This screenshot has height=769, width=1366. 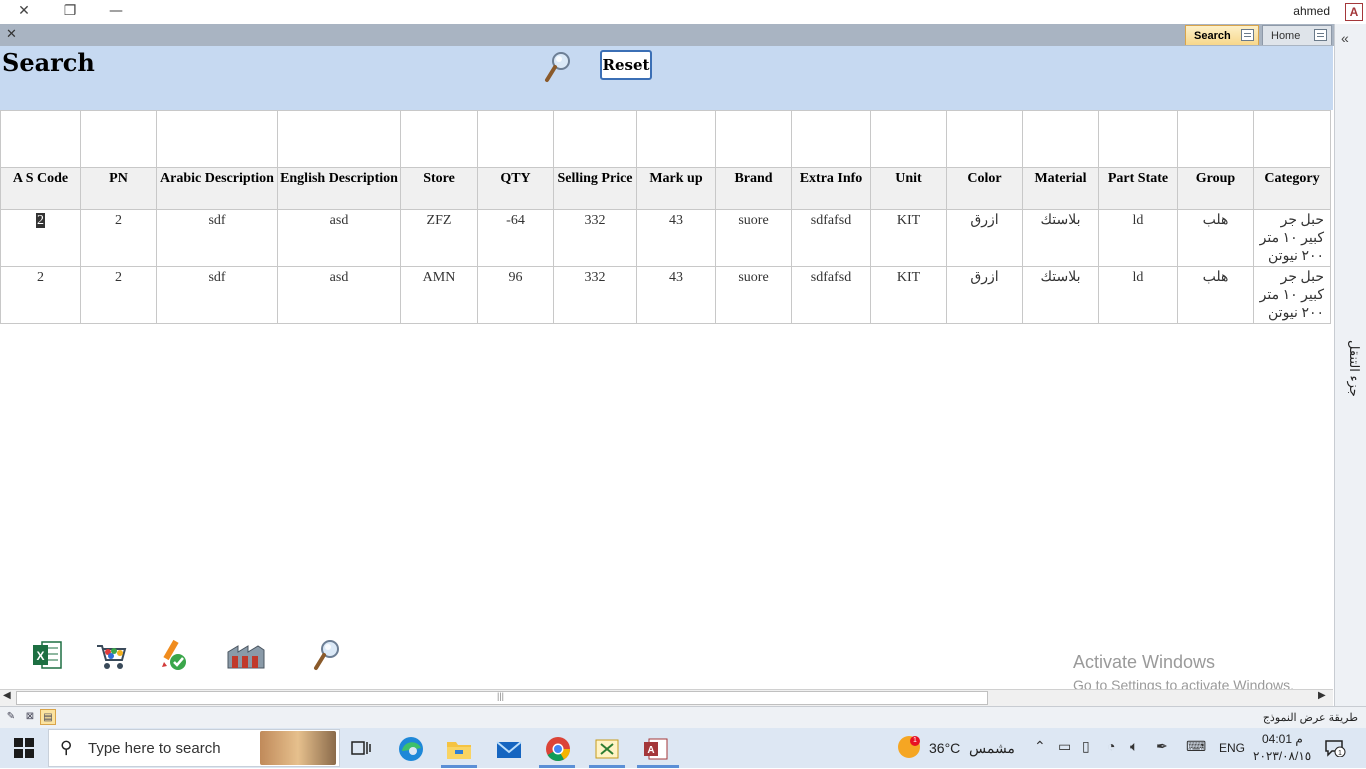 I want to click on footer-search-button, so click(x=329, y=655).